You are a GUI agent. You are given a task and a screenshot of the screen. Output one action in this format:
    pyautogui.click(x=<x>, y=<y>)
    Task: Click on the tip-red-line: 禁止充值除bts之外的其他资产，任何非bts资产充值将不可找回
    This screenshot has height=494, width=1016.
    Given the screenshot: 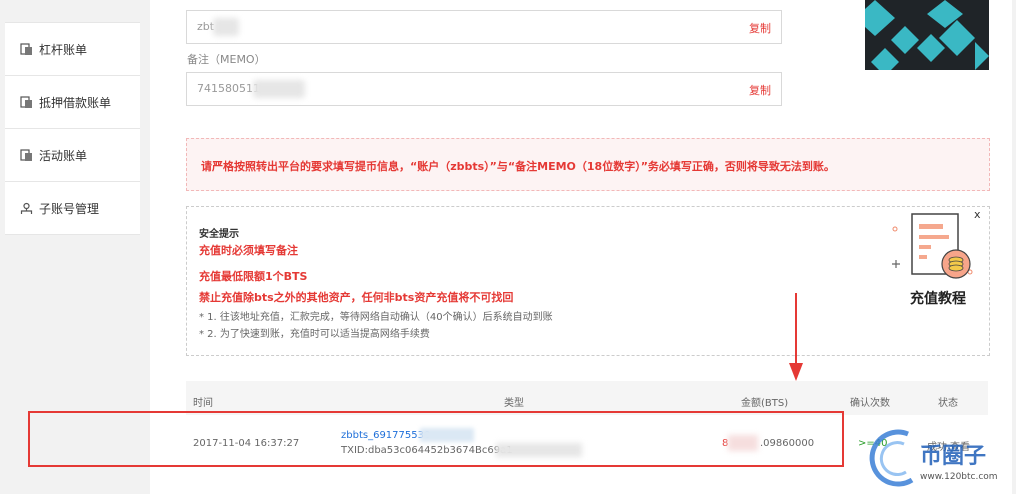 What is the action you would take?
    pyautogui.click(x=356, y=297)
    